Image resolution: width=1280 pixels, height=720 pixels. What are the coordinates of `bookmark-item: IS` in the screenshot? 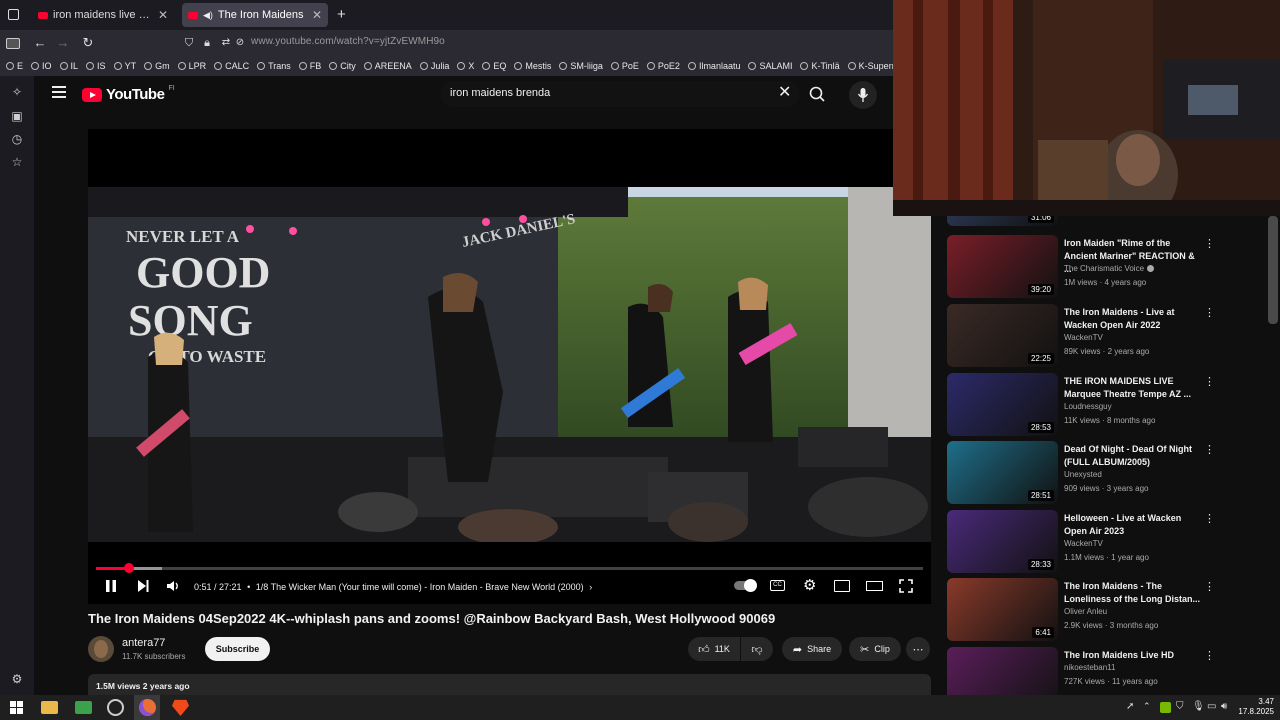 It's located at (96, 66).